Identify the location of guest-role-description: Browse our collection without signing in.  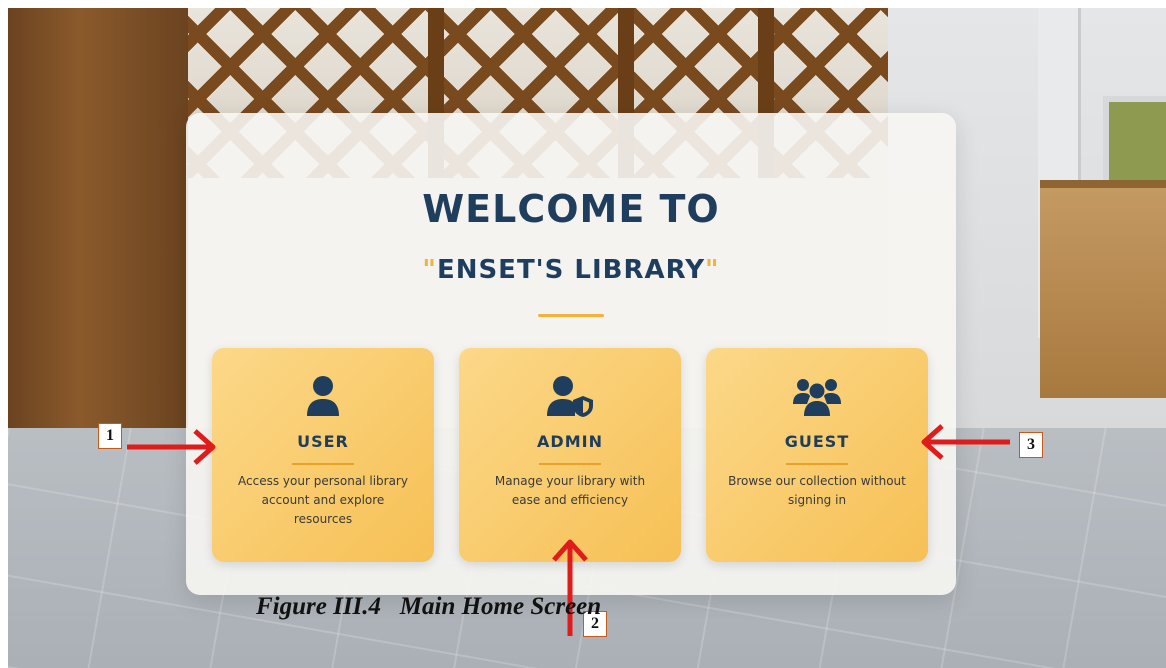
(817, 490).